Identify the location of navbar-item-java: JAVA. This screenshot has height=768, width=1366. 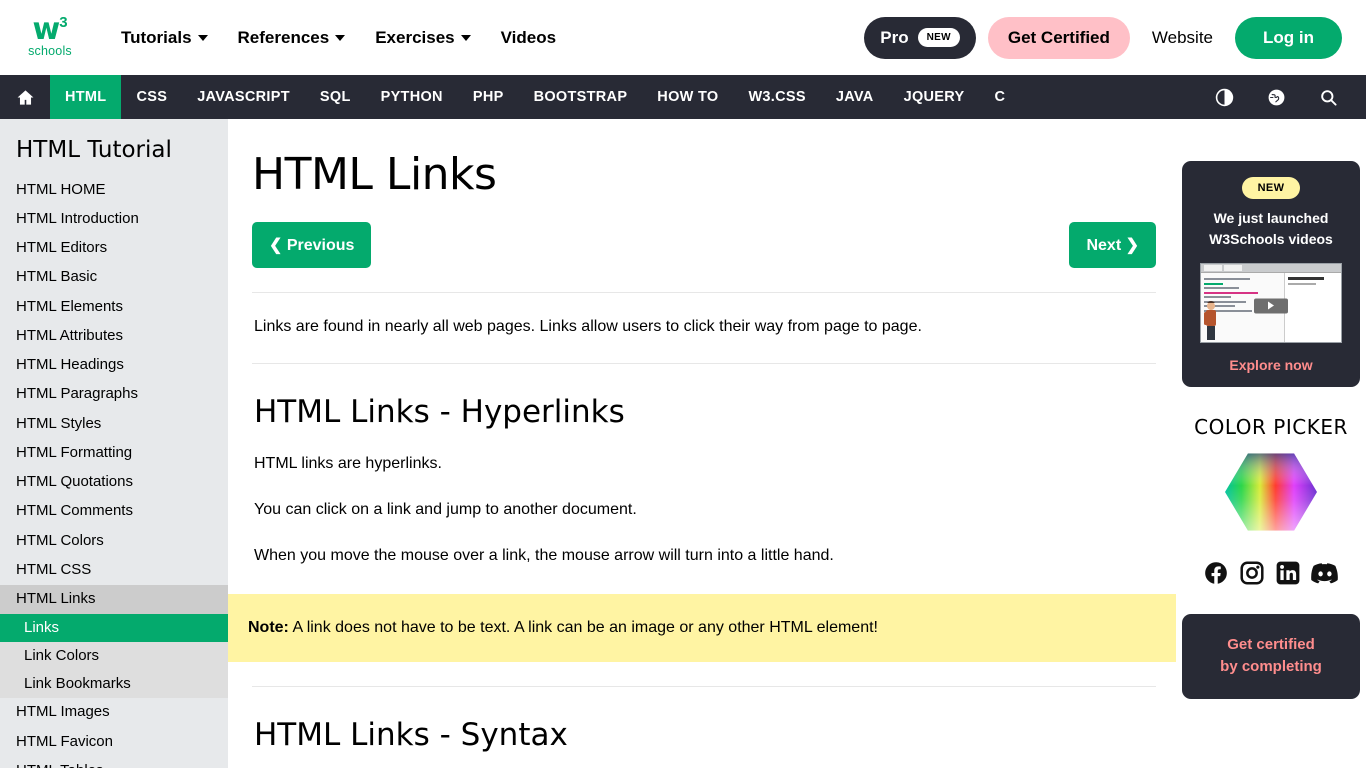
(855, 97).